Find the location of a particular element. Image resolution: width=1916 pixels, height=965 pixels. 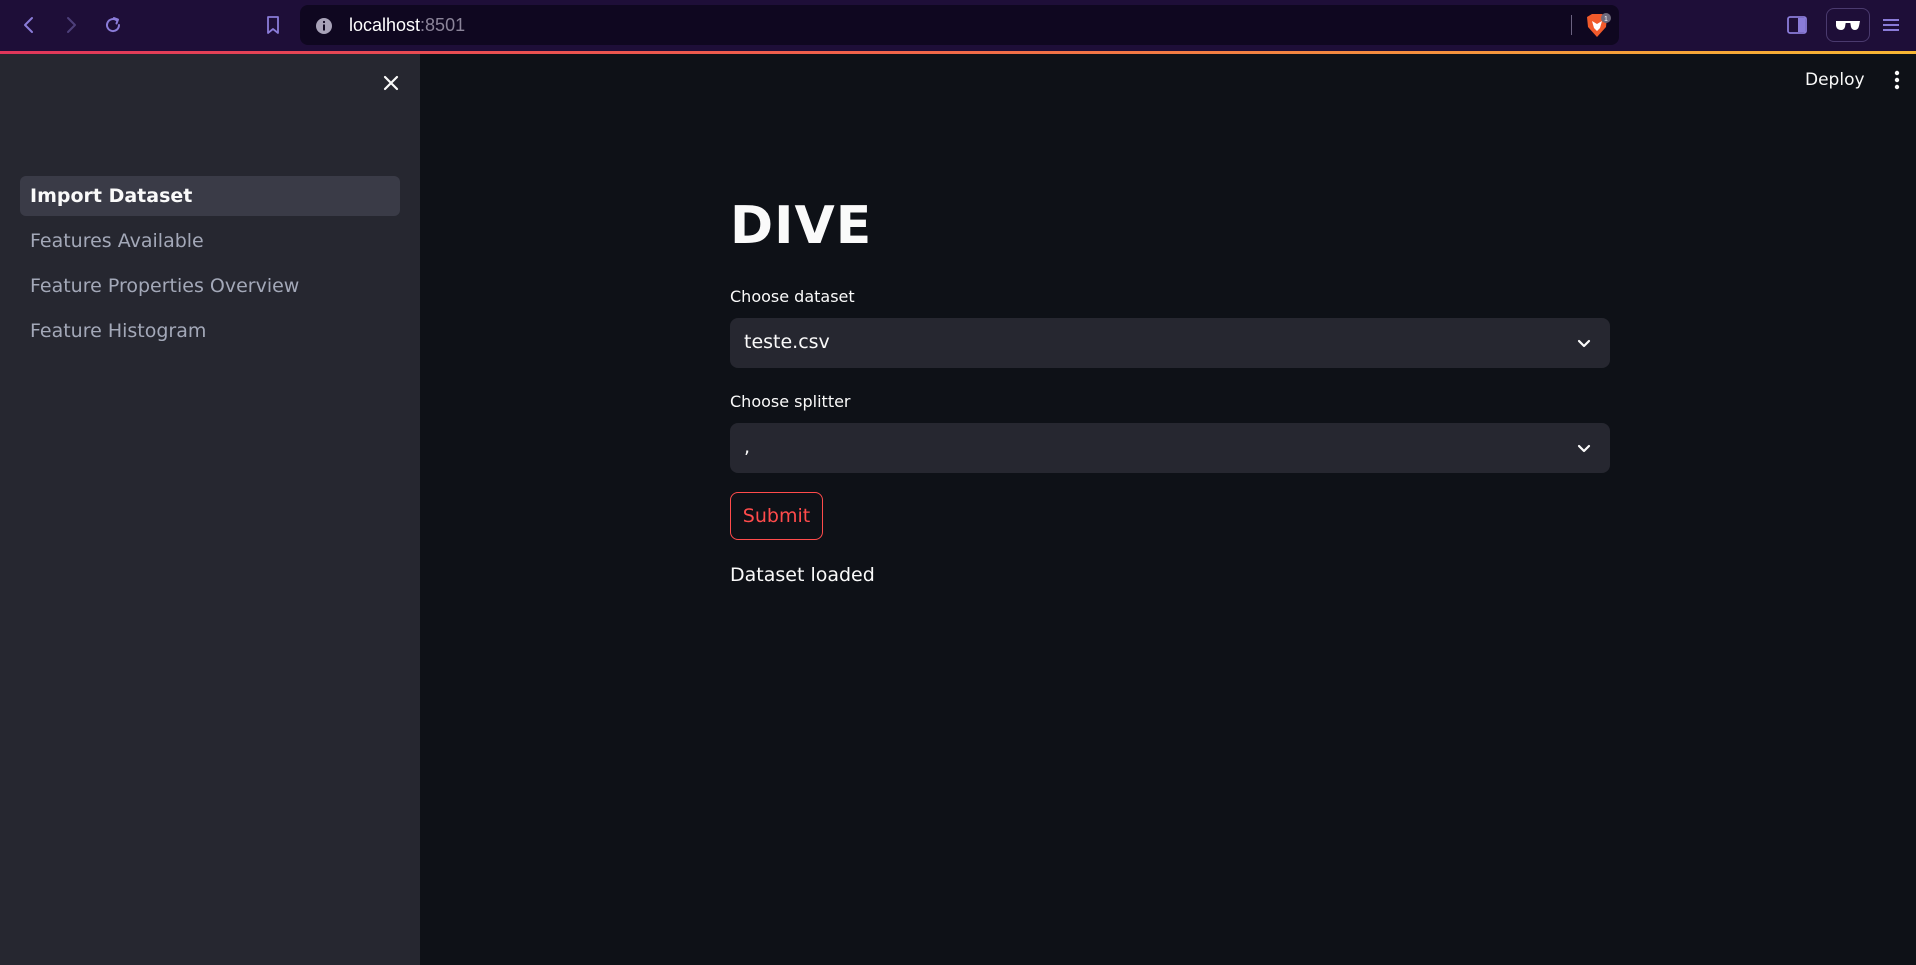

status-message: Dataset loaded is located at coordinates (802, 575).